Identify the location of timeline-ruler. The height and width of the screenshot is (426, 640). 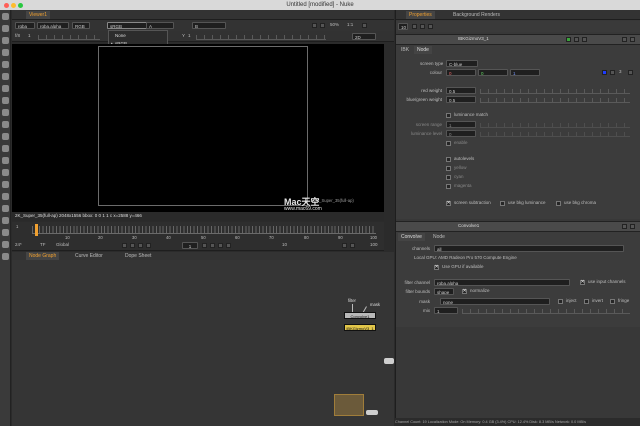
(204, 230).